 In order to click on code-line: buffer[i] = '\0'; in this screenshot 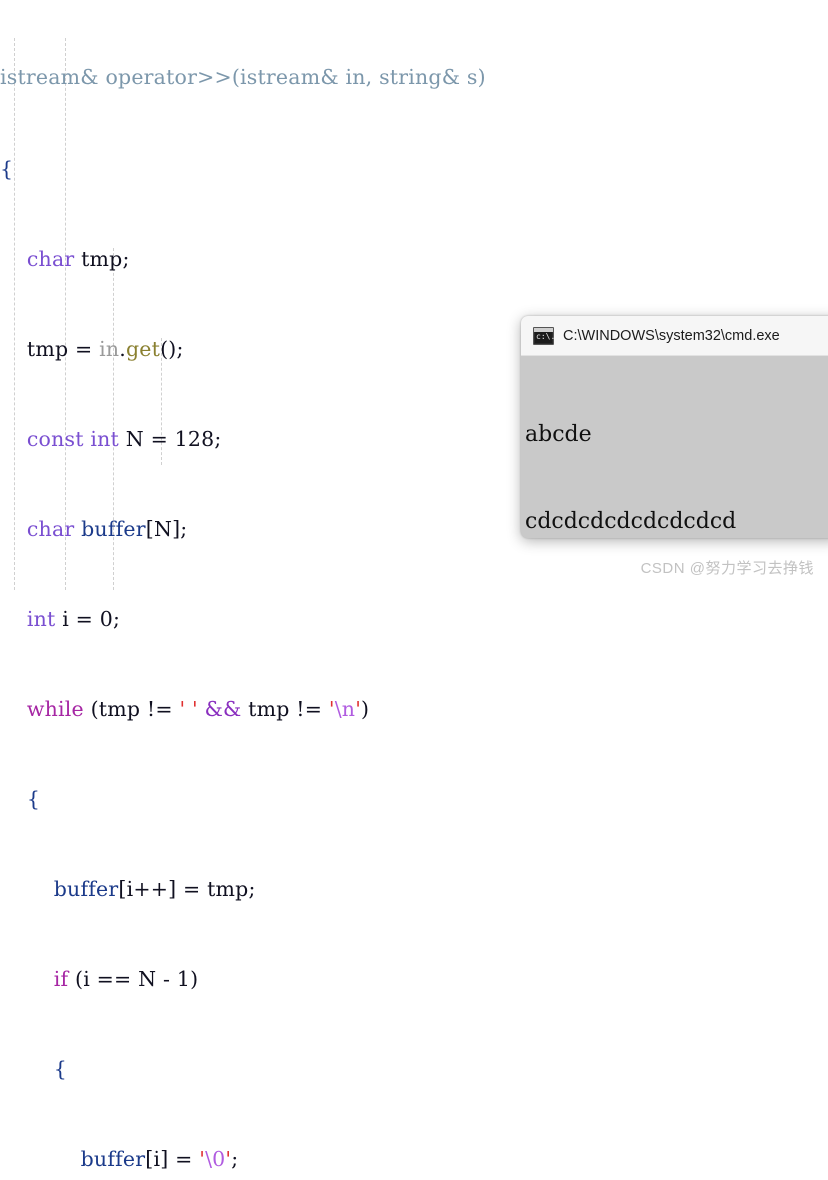, I will do `click(159, 1159)`.